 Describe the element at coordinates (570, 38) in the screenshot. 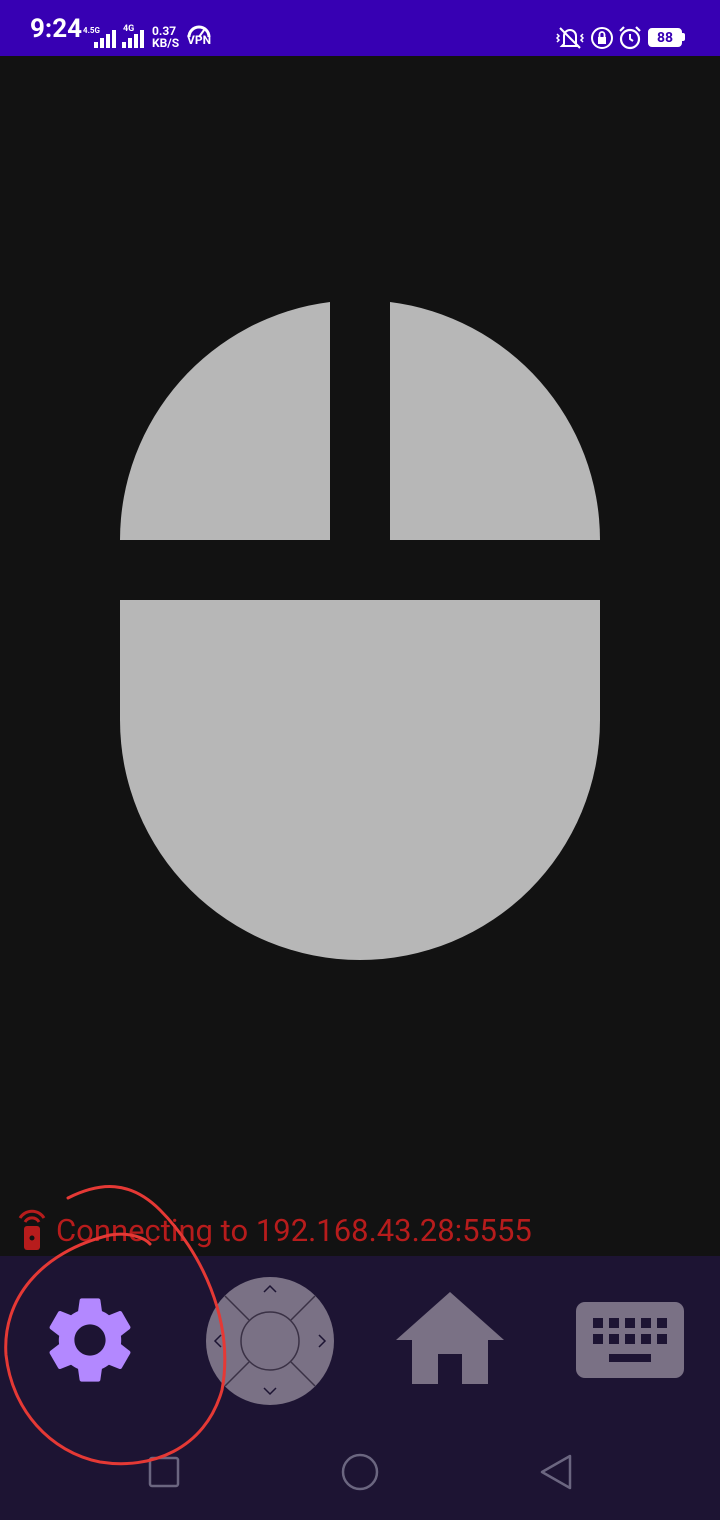

I see `vibrate-icon` at that location.